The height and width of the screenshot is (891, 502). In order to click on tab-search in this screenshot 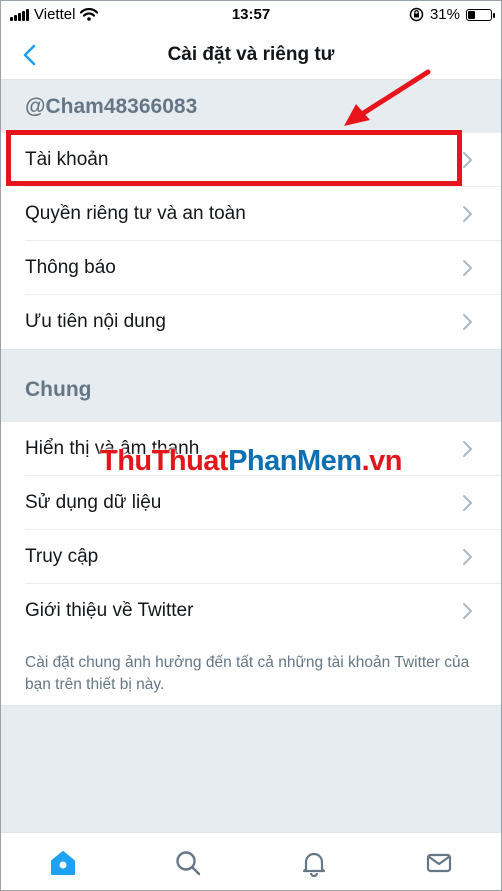, I will do `click(188, 863)`.